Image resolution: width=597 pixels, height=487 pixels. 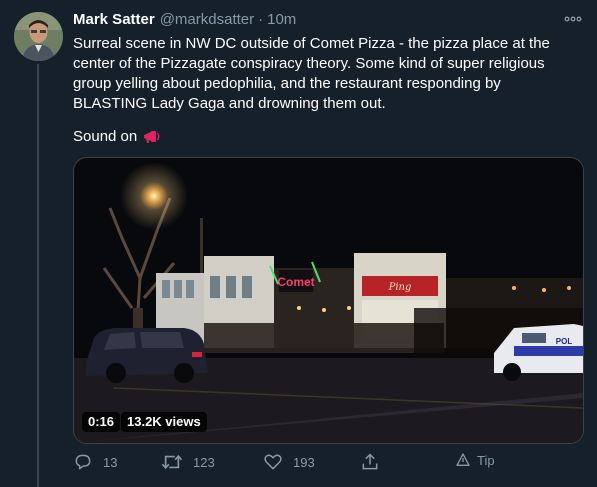 I want to click on ellipsis-icon, so click(x=573, y=19).